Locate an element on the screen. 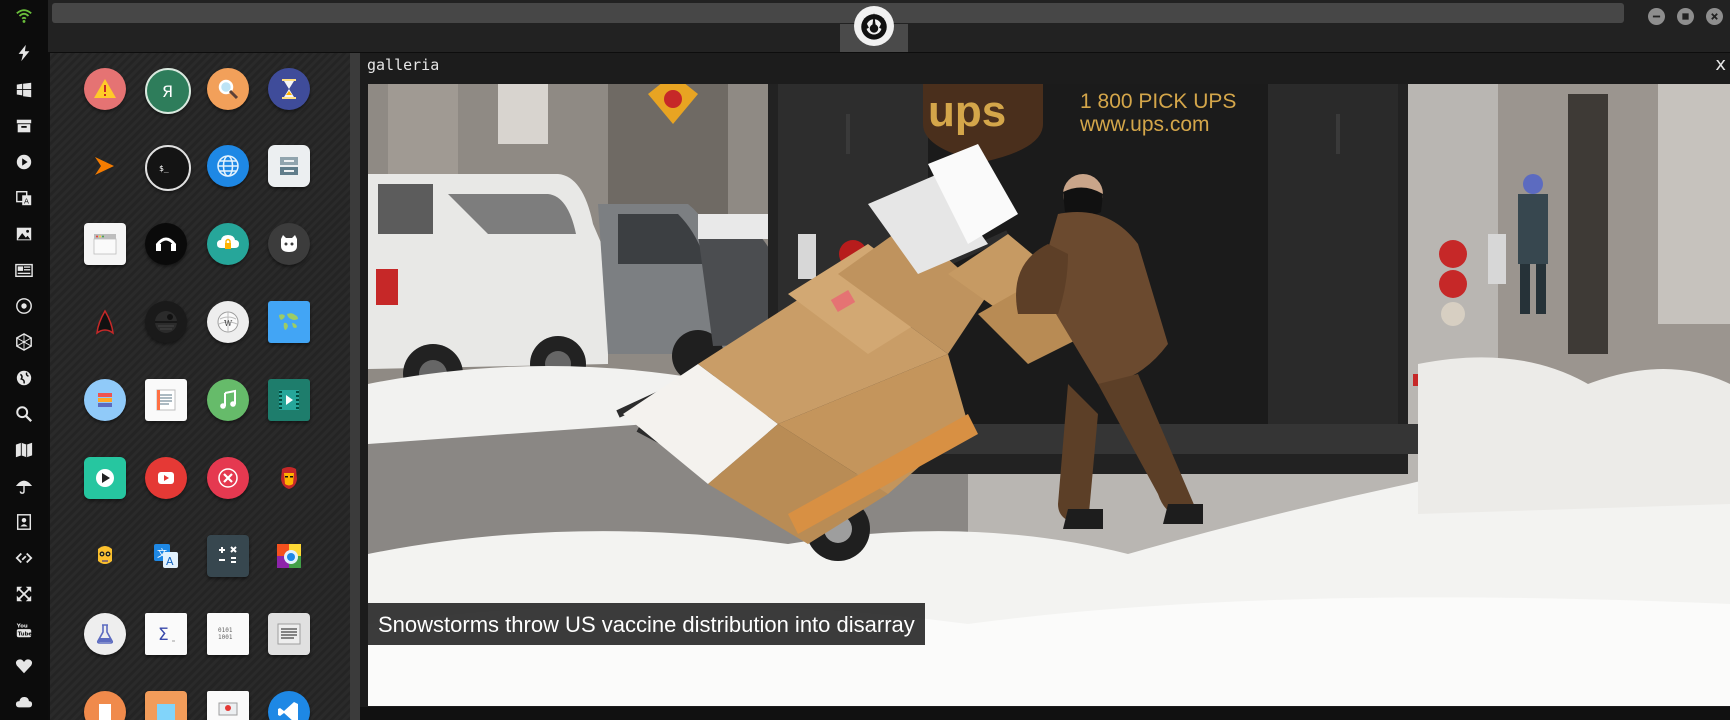  headphones-app-icon is located at coordinates (166, 244).